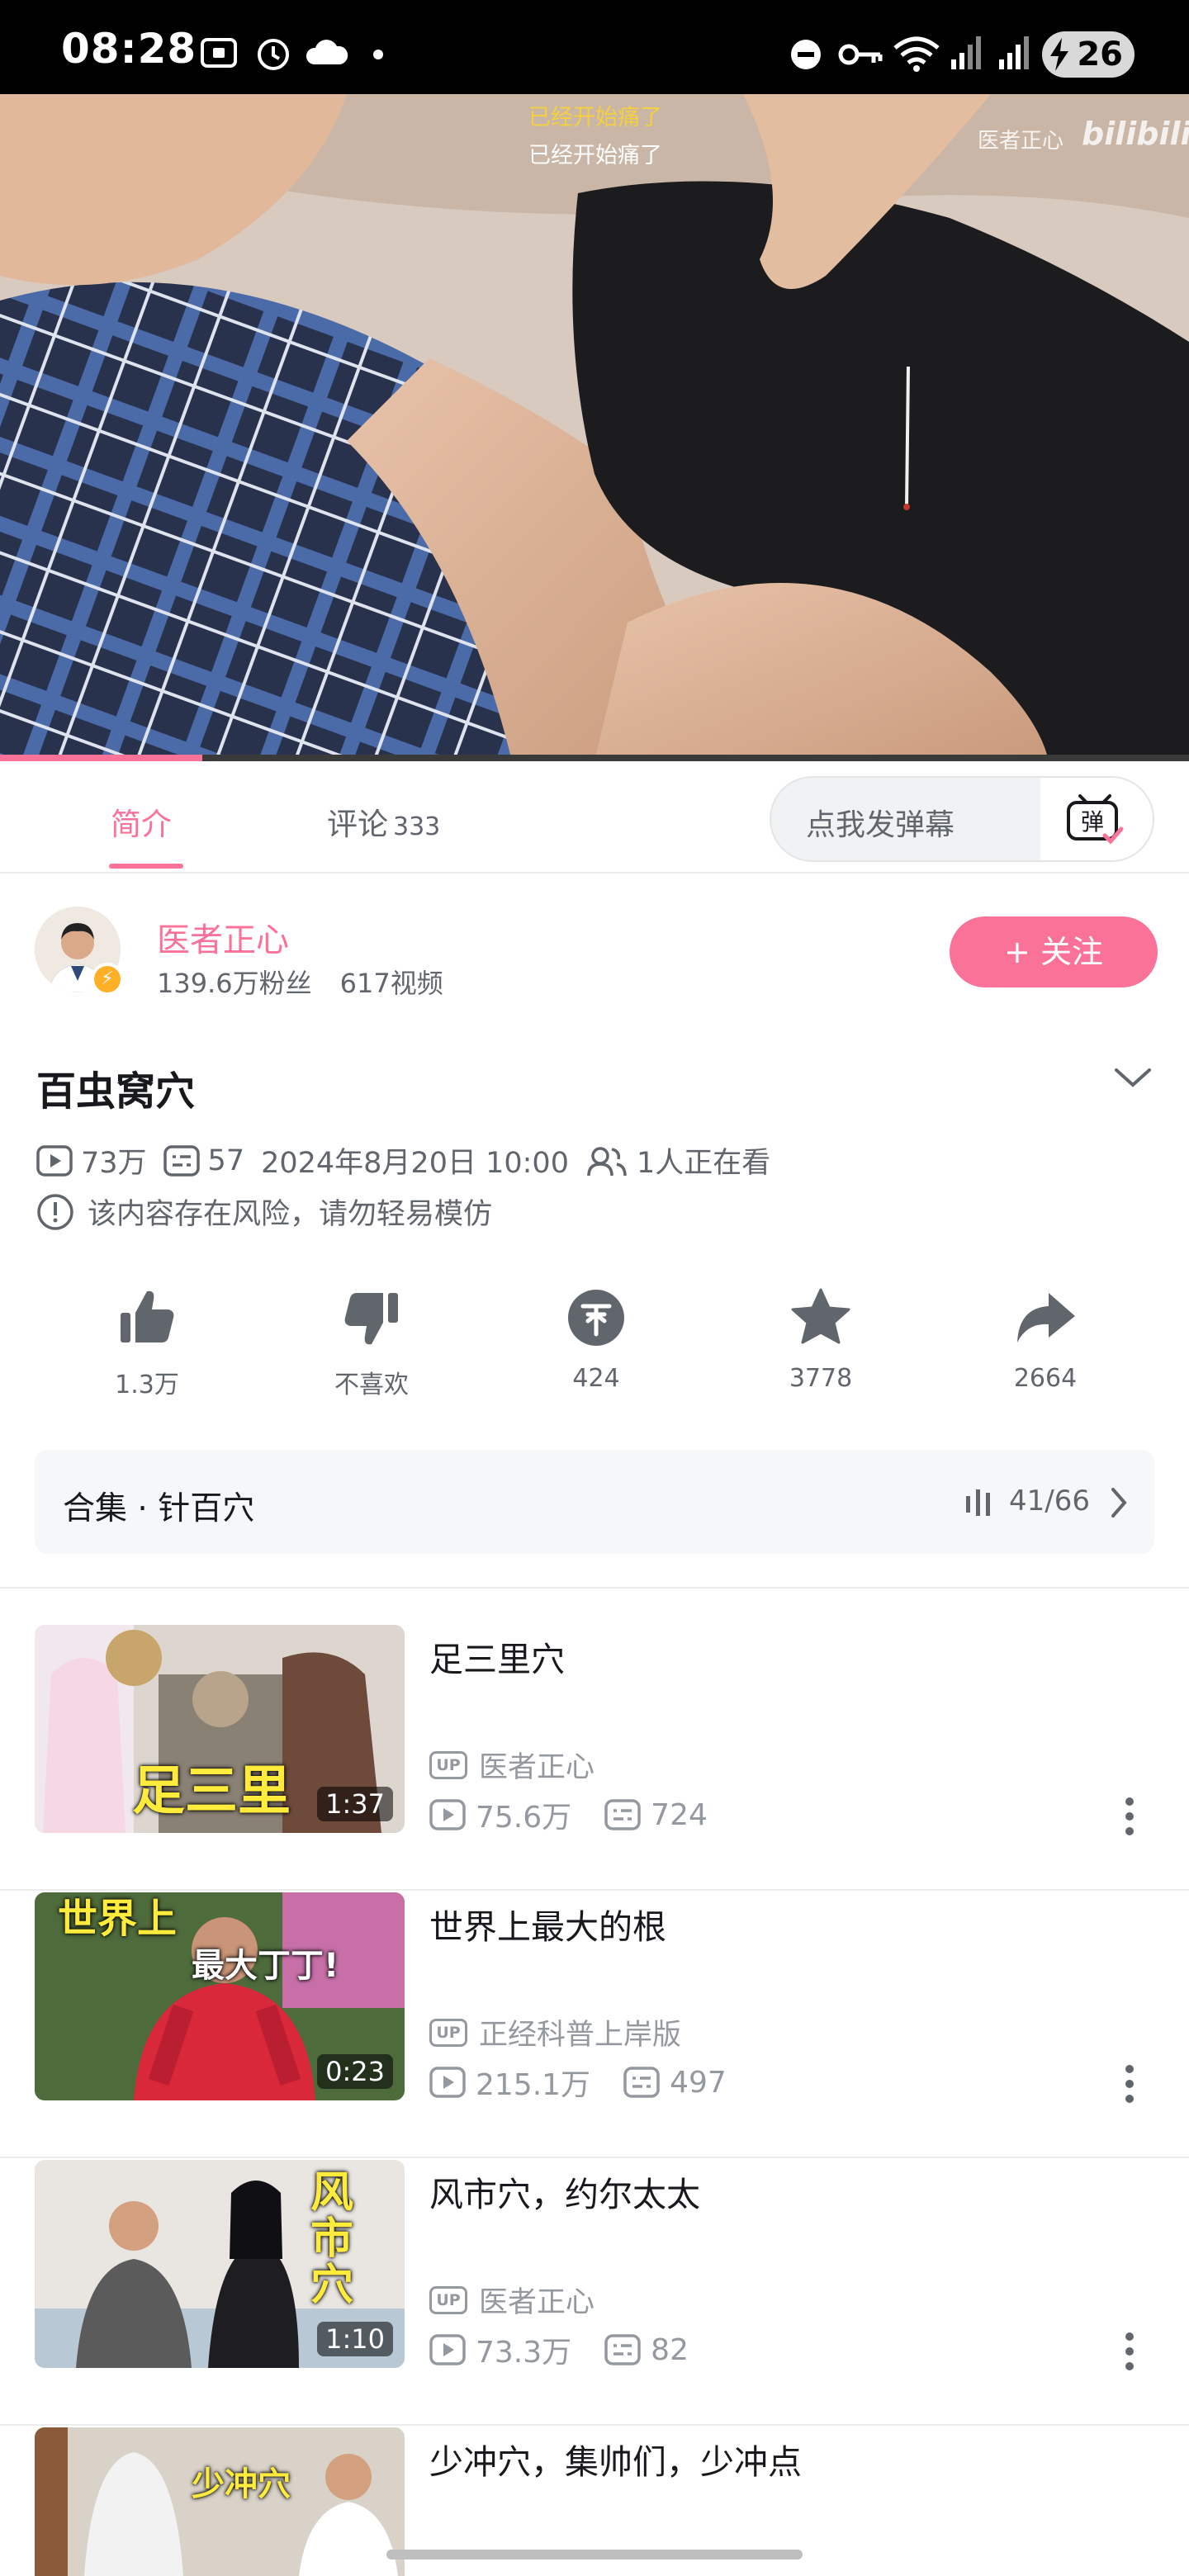  Describe the element at coordinates (220, 1729) in the screenshot. I see `video-thumbnail: 足三里 1:37` at that location.